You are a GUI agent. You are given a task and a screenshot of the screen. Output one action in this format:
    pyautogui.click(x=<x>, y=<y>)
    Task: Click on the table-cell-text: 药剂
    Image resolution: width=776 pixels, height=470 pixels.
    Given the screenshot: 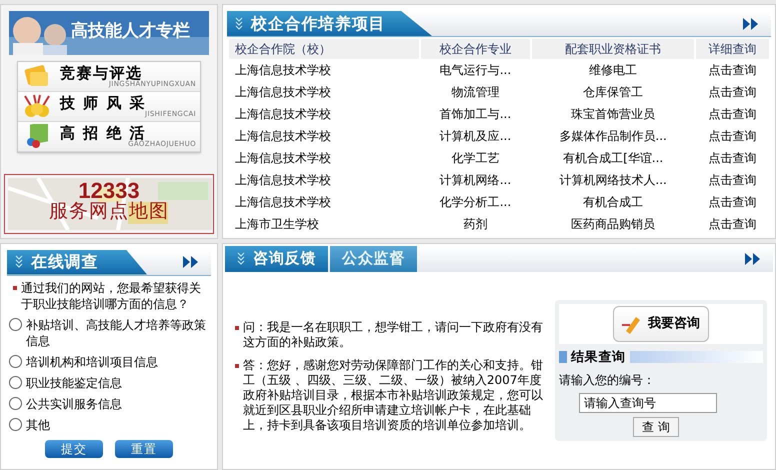 What is the action you would take?
    pyautogui.click(x=475, y=224)
    